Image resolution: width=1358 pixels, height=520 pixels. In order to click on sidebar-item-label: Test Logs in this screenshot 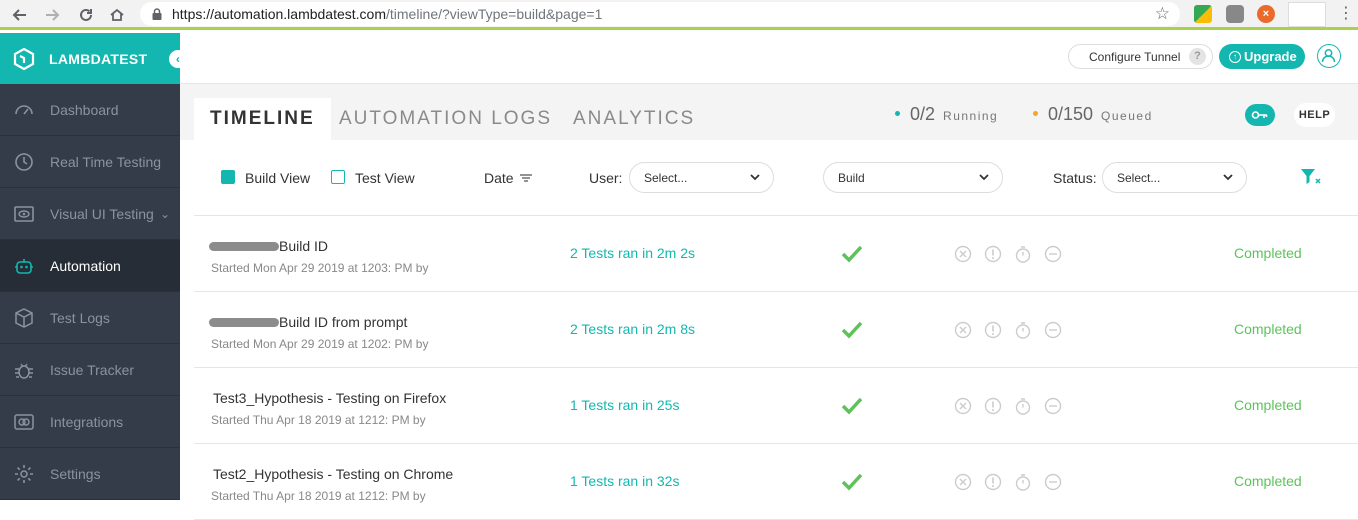, I will do `click(80, 317)`.